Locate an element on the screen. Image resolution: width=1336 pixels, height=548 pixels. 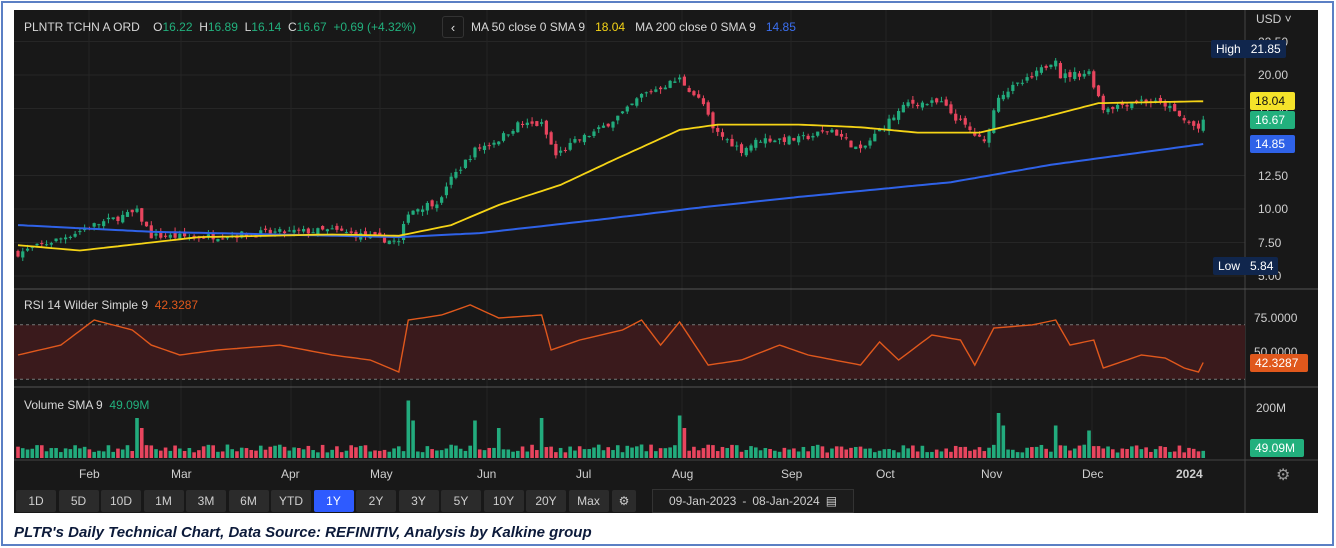
month-label: Dec is located at coordinates (1093, 474).